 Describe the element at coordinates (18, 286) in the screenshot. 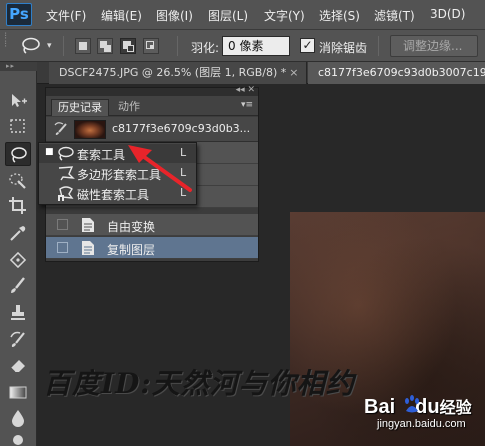

I see `brush-tool-icon` at that location.